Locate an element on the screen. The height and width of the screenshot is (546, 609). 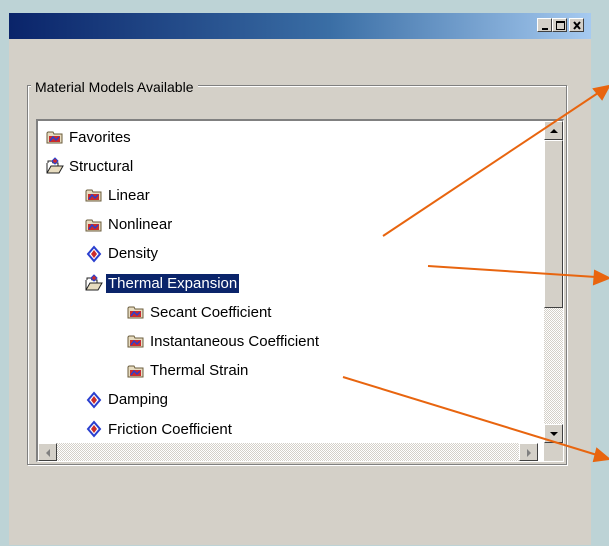
close-button is located at coordinates (576, 25).